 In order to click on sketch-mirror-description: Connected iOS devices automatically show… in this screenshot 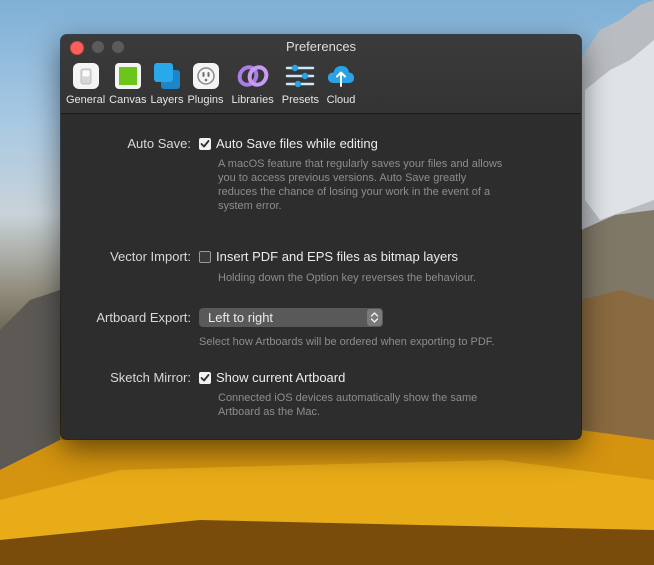, I will do `click(348, 405)`.